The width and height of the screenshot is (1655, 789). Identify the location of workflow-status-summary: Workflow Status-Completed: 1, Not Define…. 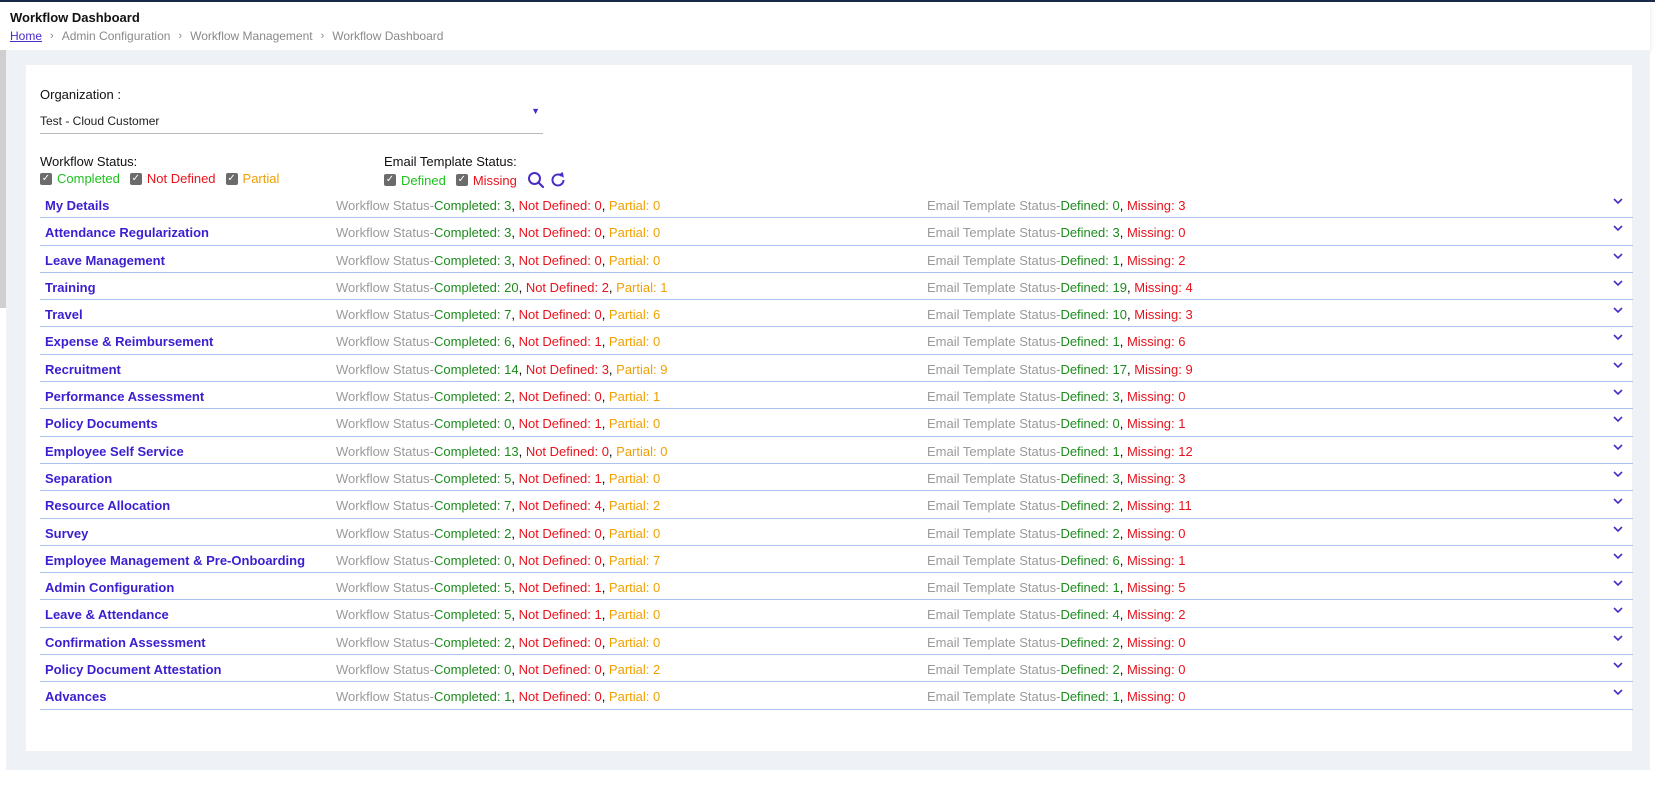
(498, 697).